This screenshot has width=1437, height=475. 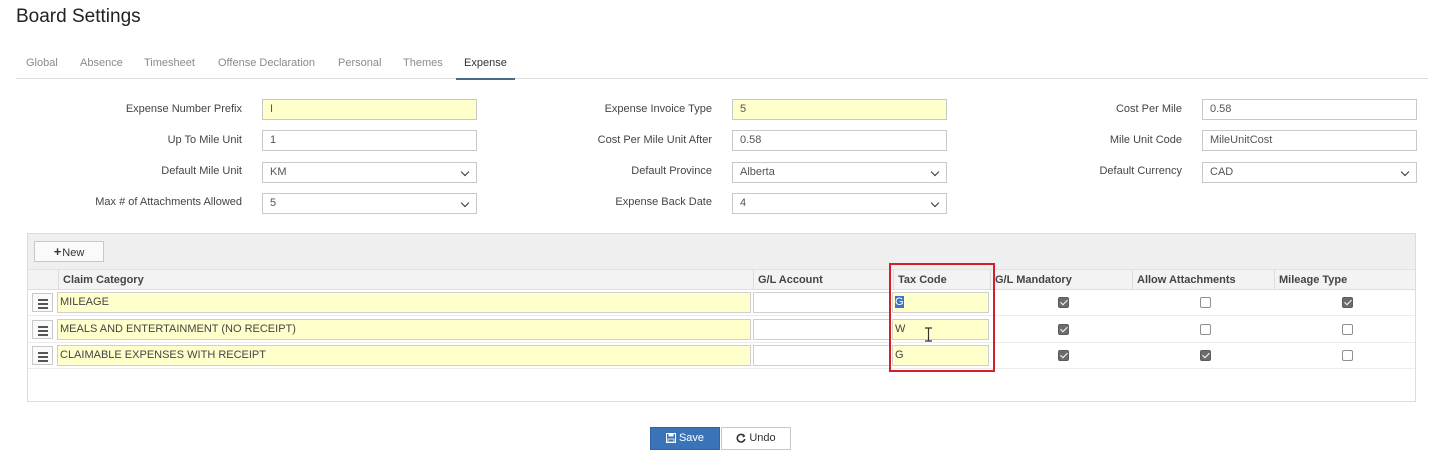 I want to click on max-attachments-label: Max # of Attachments Allowed, so click(x=168, y=202).